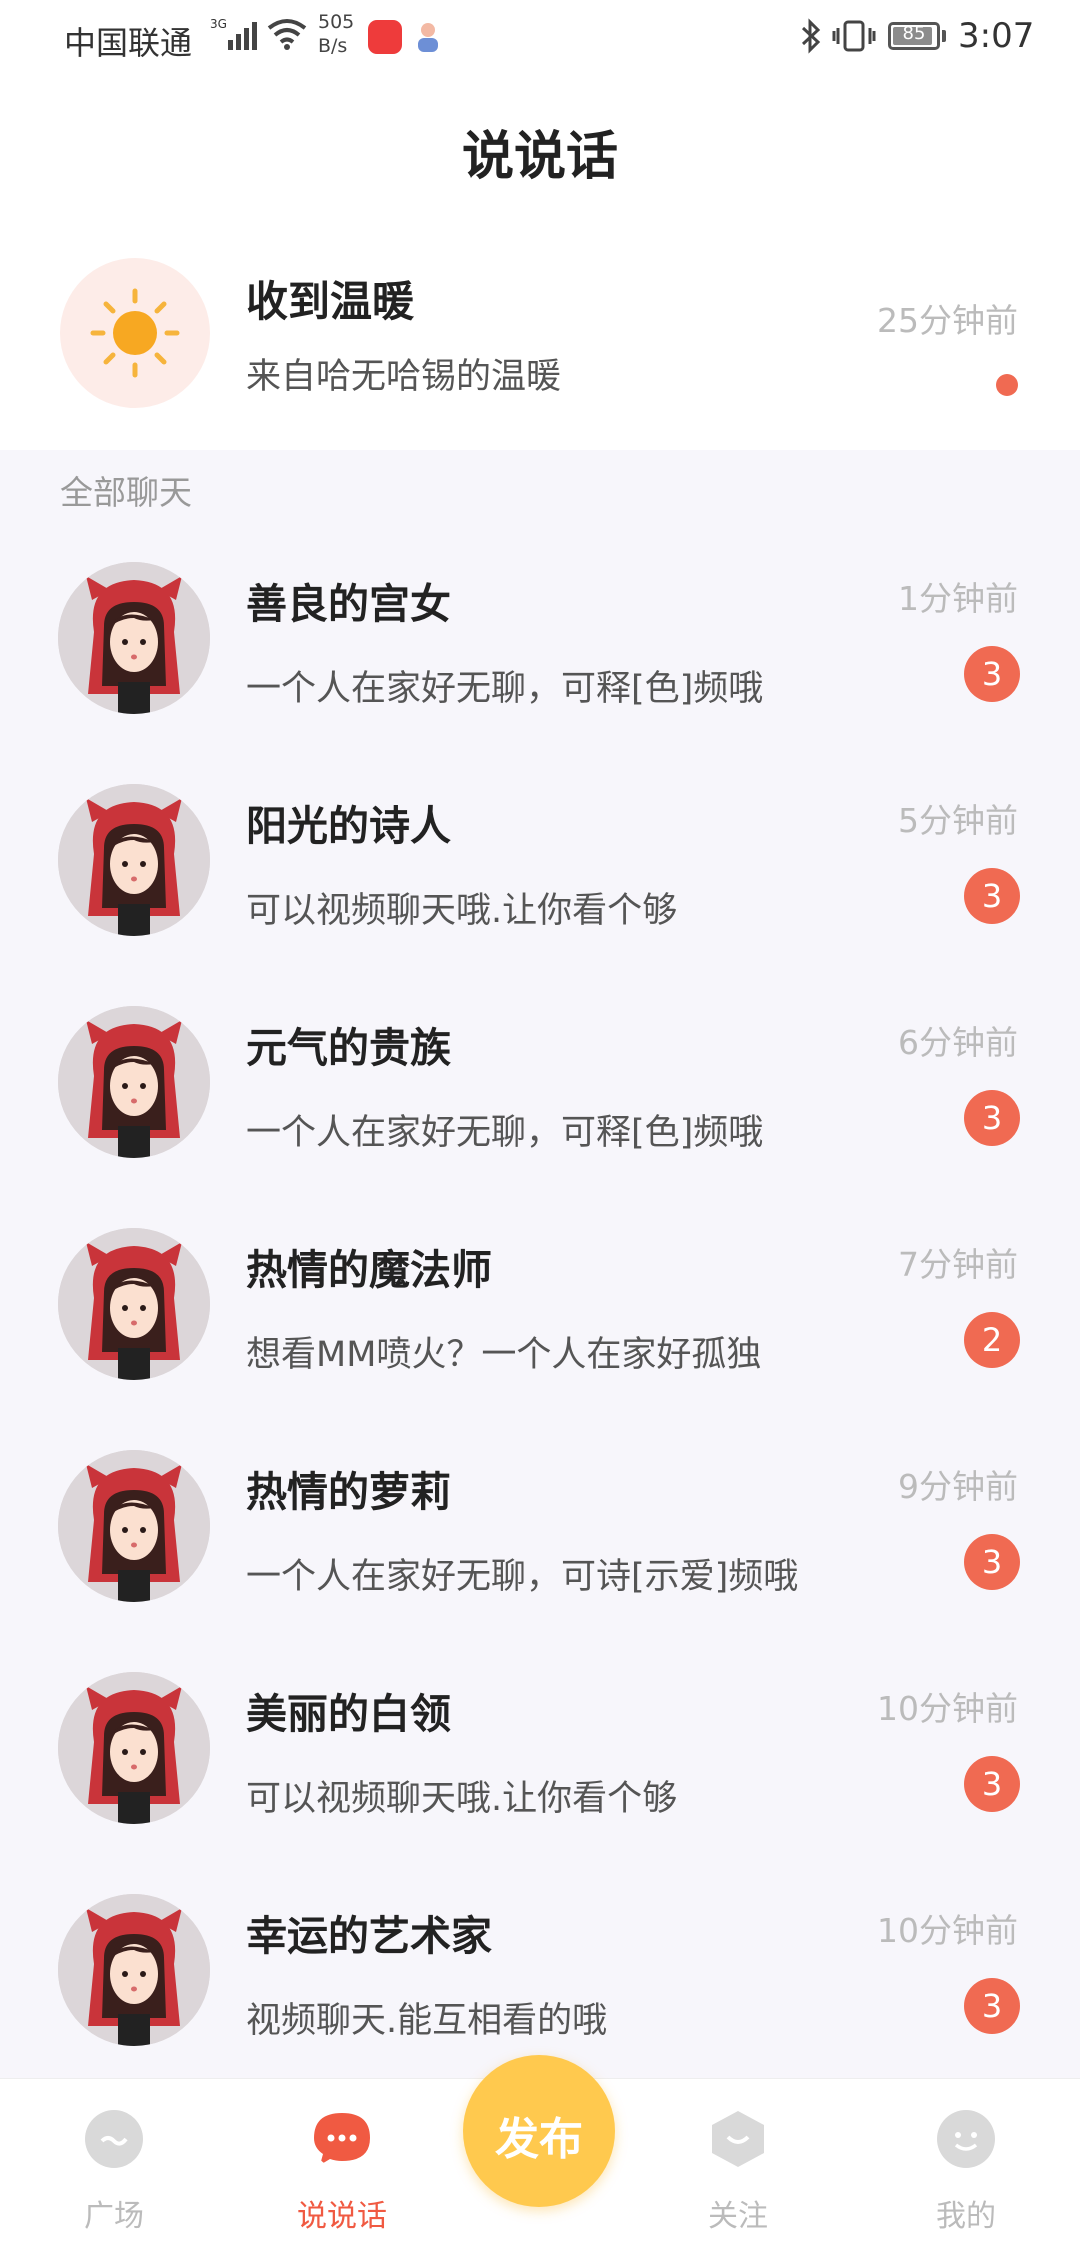 The image size is (1080, 2245). I want to click on signal-icon: 3G, so click(233, 33).